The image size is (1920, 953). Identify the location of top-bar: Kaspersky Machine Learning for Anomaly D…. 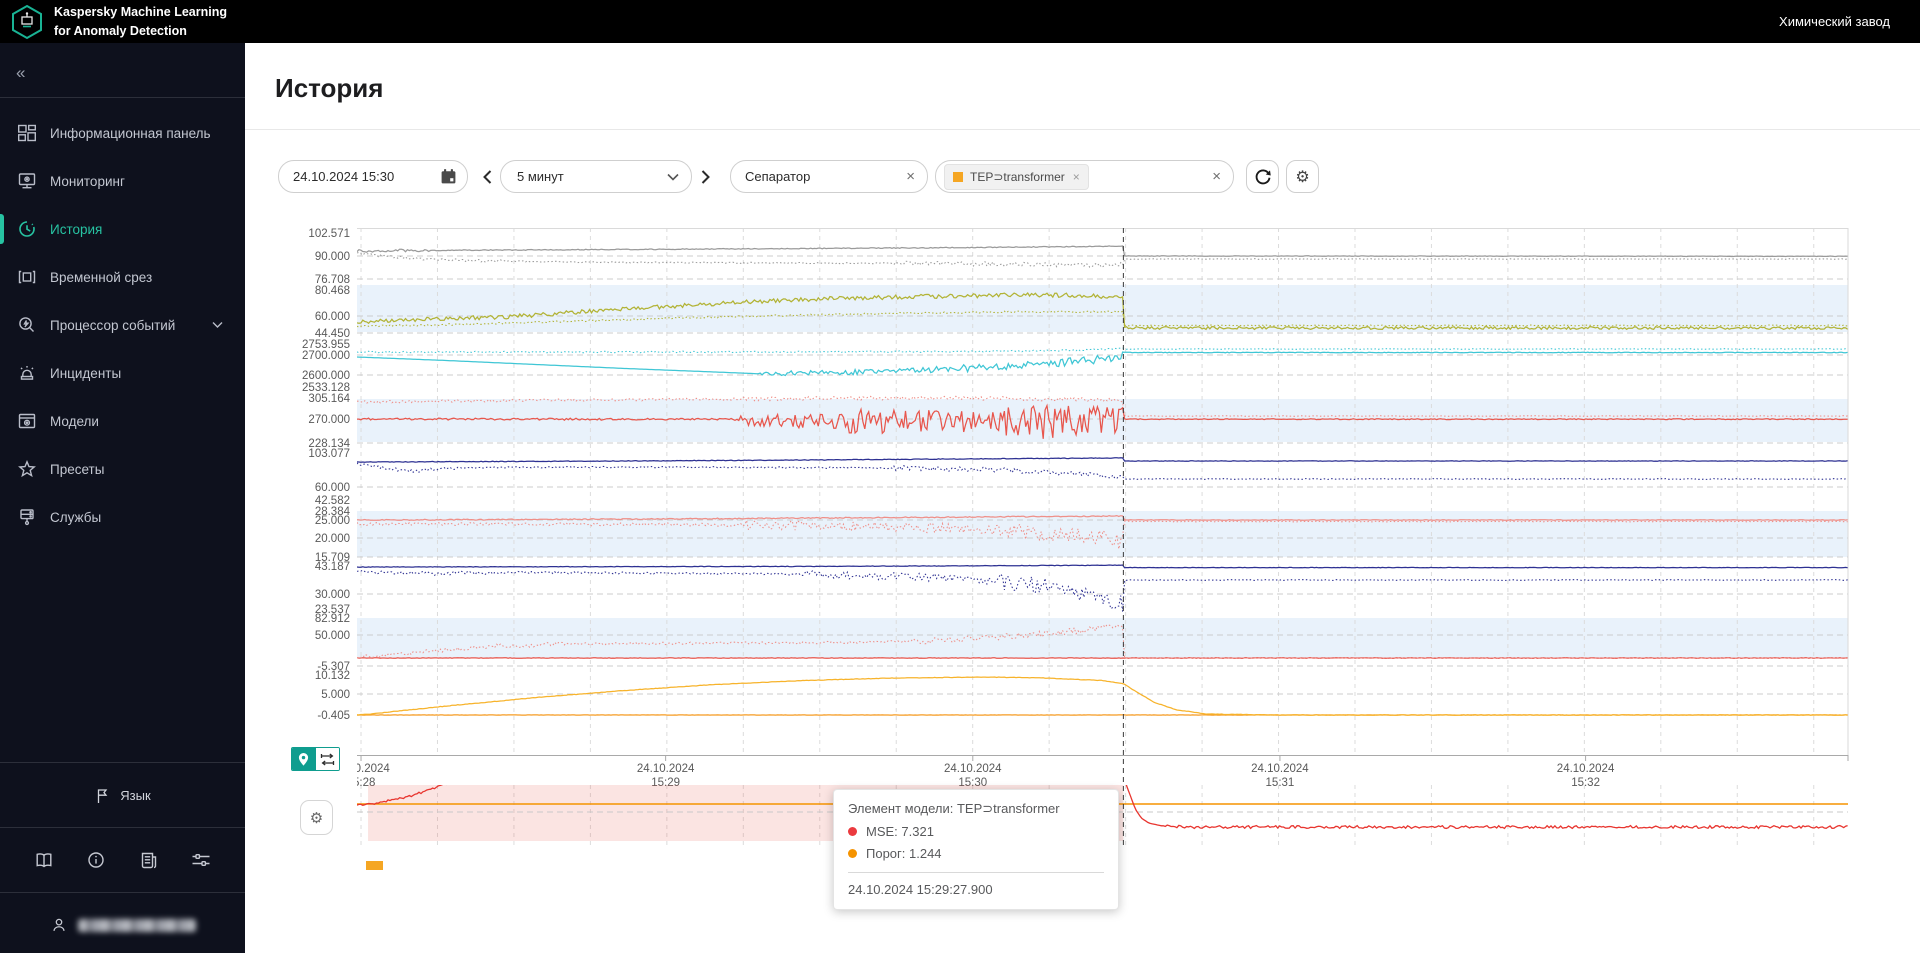
(960, 21).